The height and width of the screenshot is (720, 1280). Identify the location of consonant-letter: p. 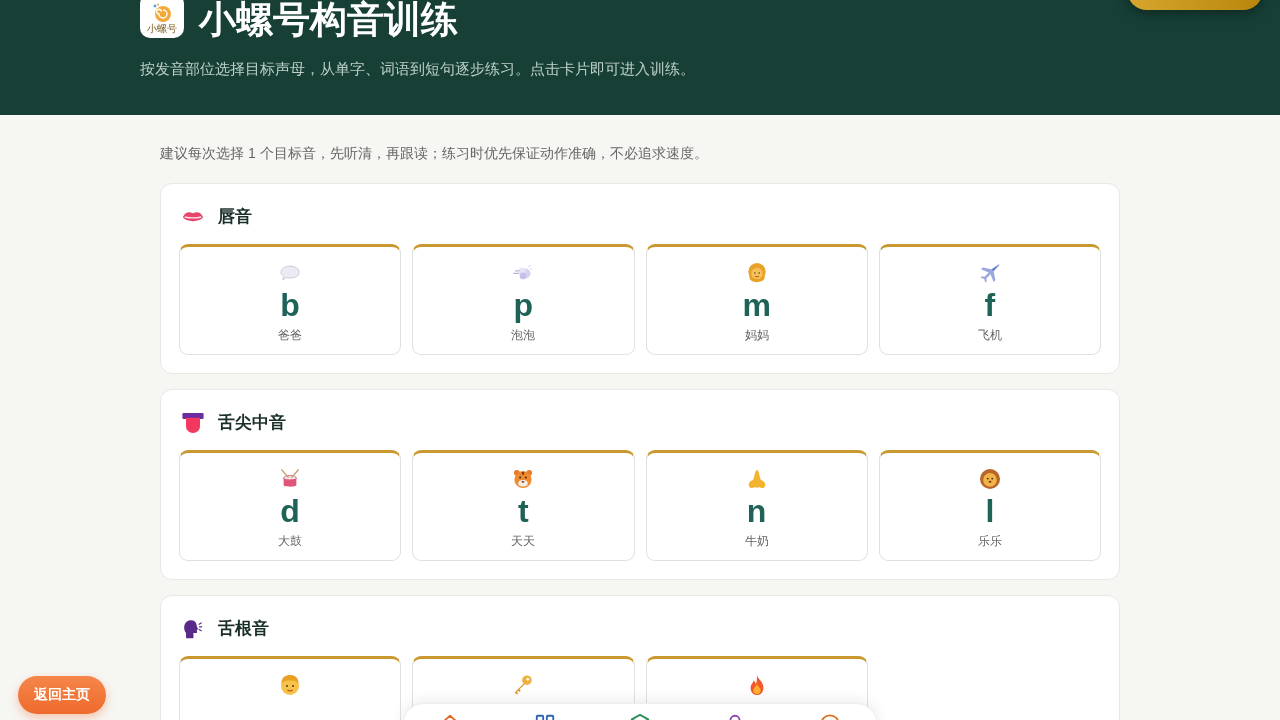
(523, 305).